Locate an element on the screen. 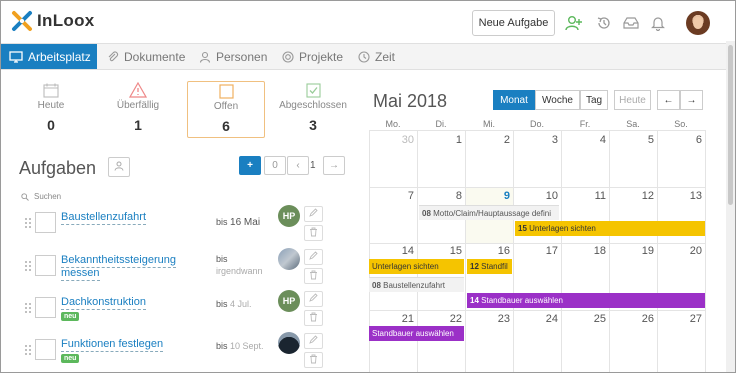 The image size is (736, 373). day-number: 4 is located at coordinates (596, 140).